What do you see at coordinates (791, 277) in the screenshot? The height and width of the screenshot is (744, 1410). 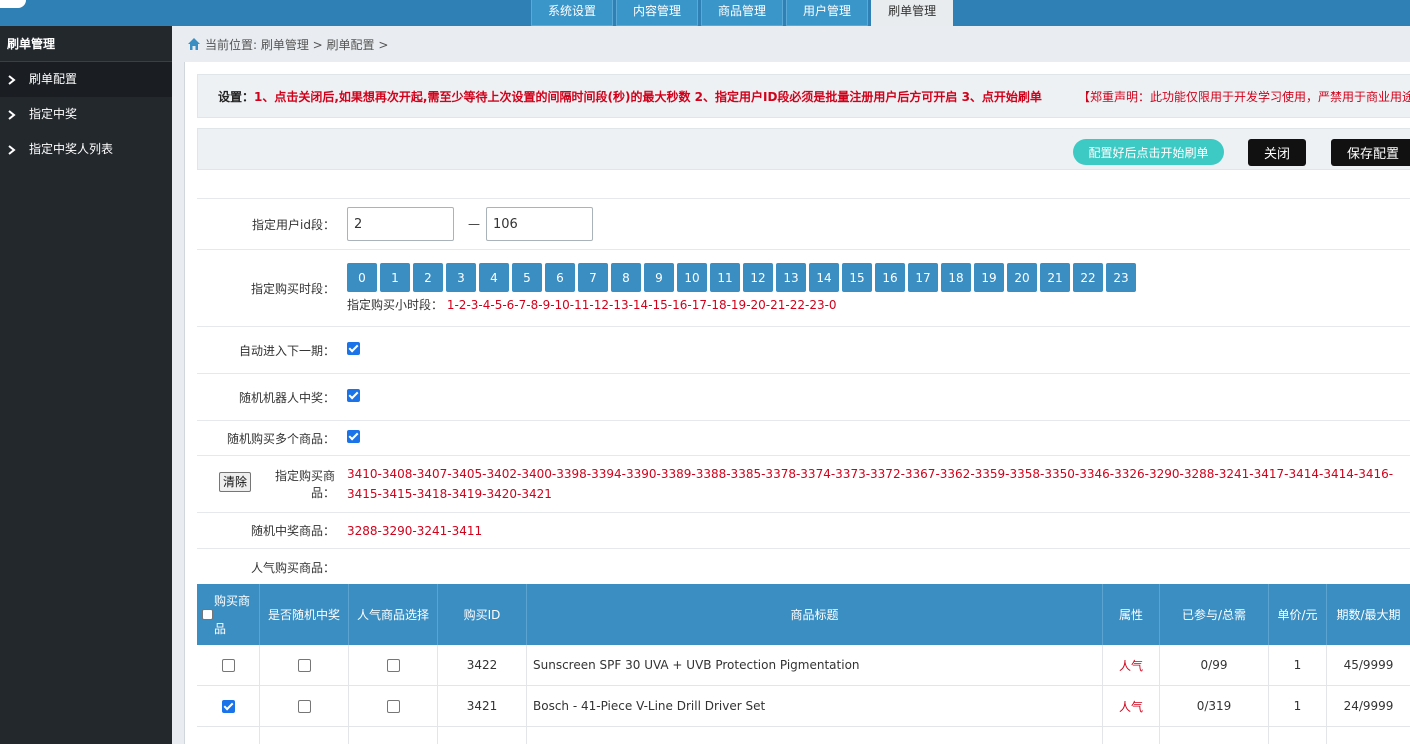 I see `hour-button-13: 13` at bounding box center [791, 277].